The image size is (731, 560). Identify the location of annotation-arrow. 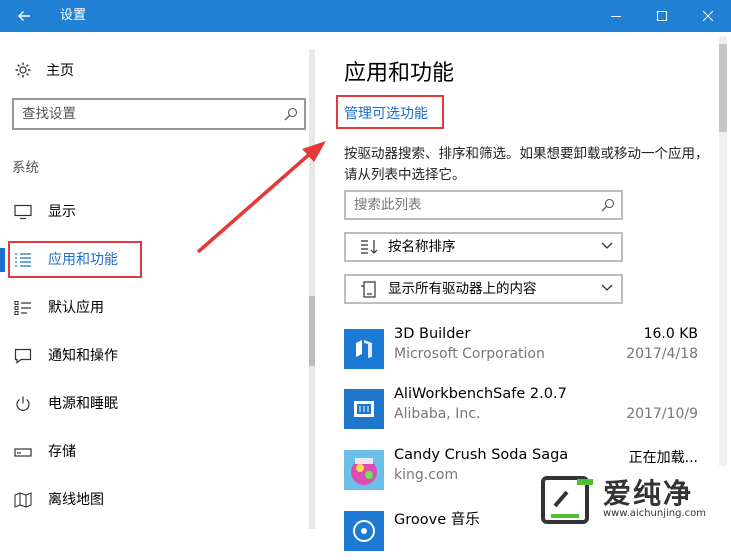
(261, 197).